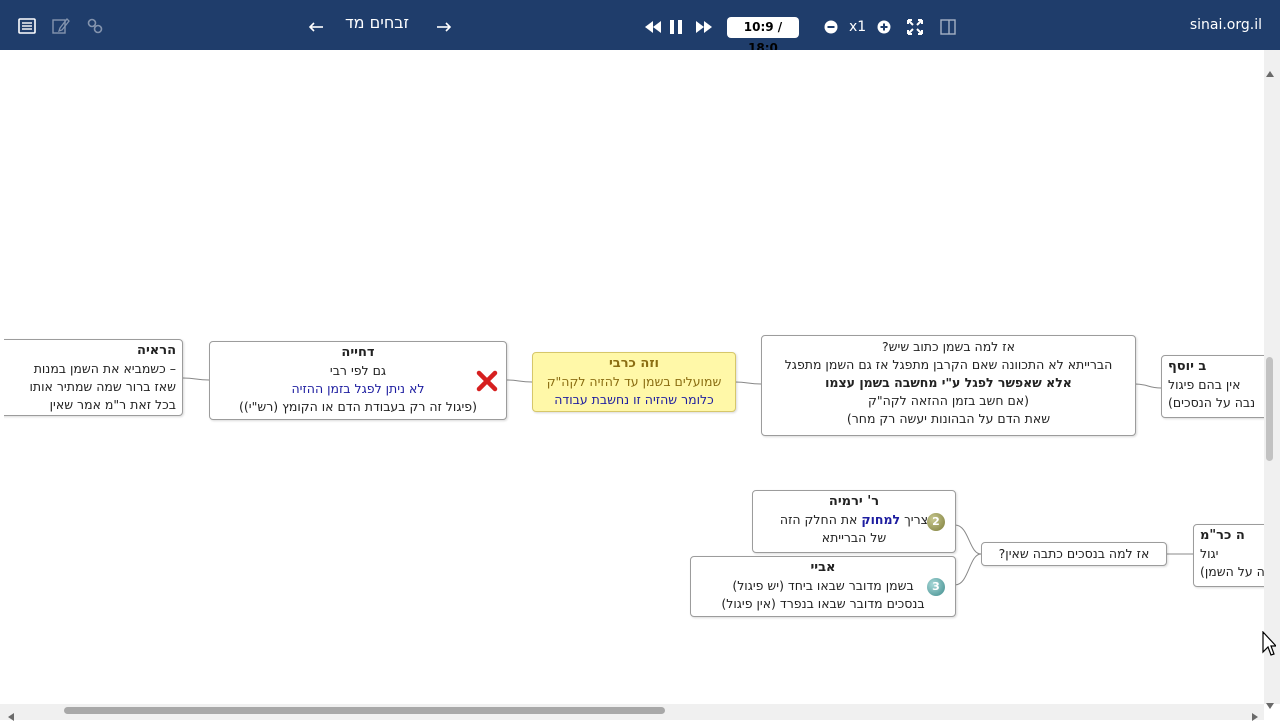 The height and width of the screenshot is (725, 1280). I want to click on scroll-right-arrow-icon, so click(1255, 715).